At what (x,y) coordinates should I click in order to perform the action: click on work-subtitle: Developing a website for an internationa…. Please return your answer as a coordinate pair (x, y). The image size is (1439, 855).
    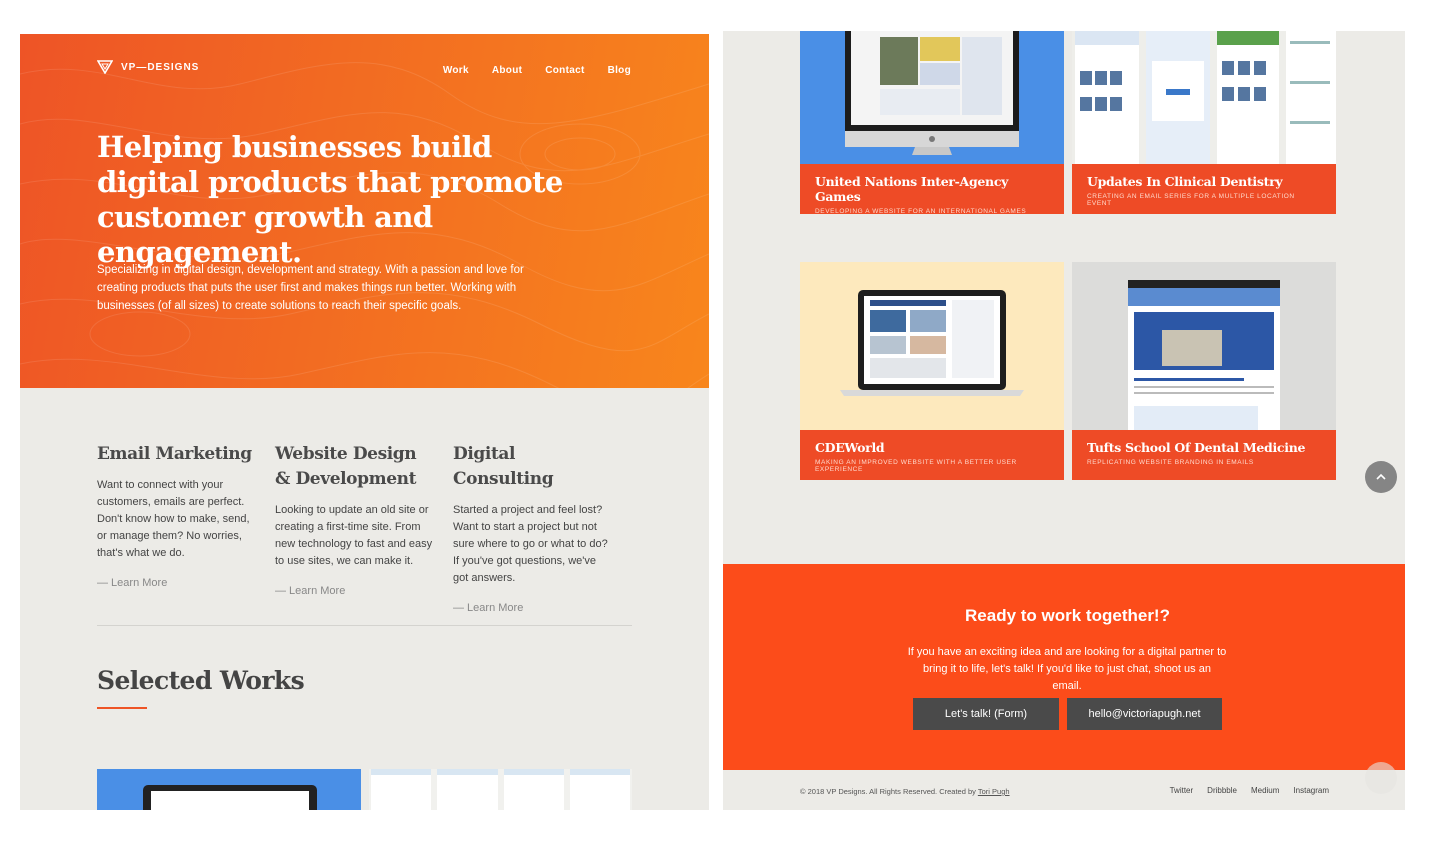
    Looking at the image, I should click on (921, 211).